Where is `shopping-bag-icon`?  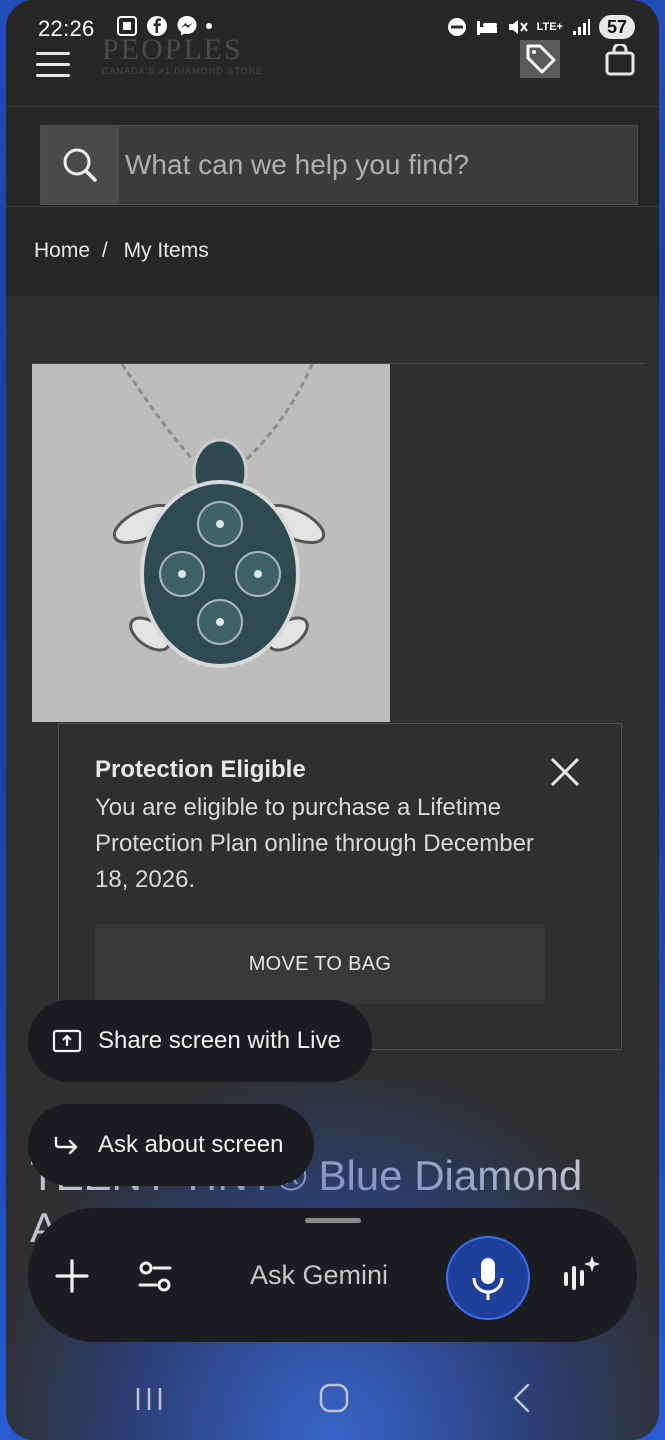 shopping-bag-icon is located at coordinates (620, 59).